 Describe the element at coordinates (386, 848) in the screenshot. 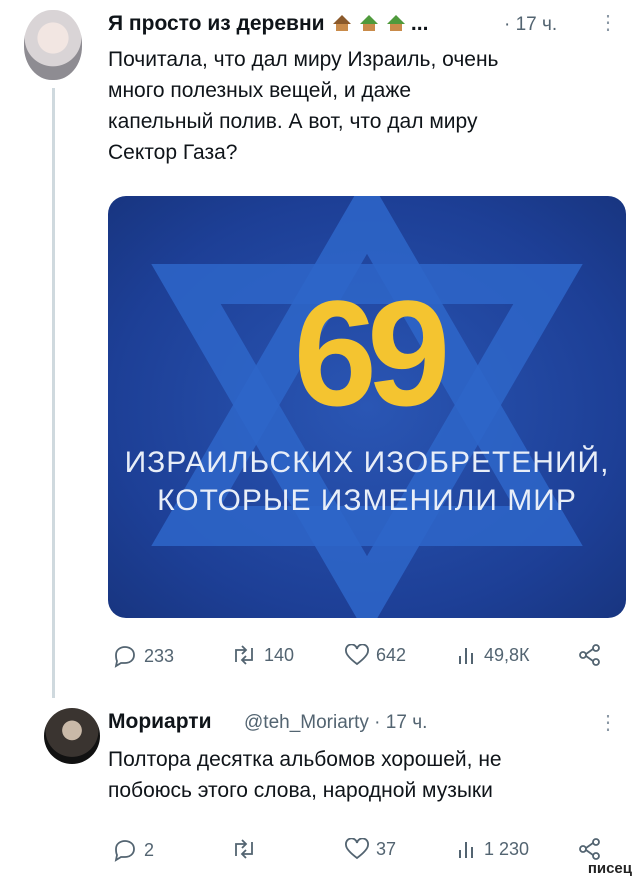

I see `like-count: 37` at that location.